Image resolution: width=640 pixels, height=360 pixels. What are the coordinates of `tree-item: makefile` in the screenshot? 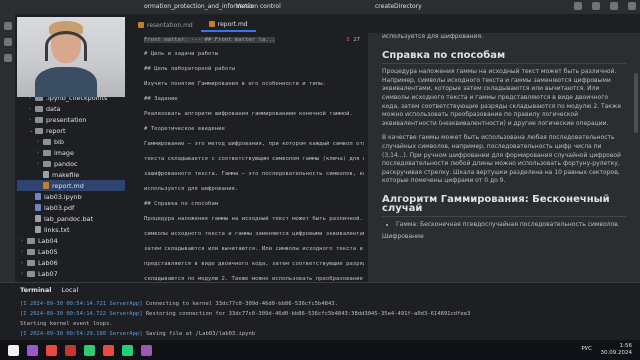 It's located at (71, 174).